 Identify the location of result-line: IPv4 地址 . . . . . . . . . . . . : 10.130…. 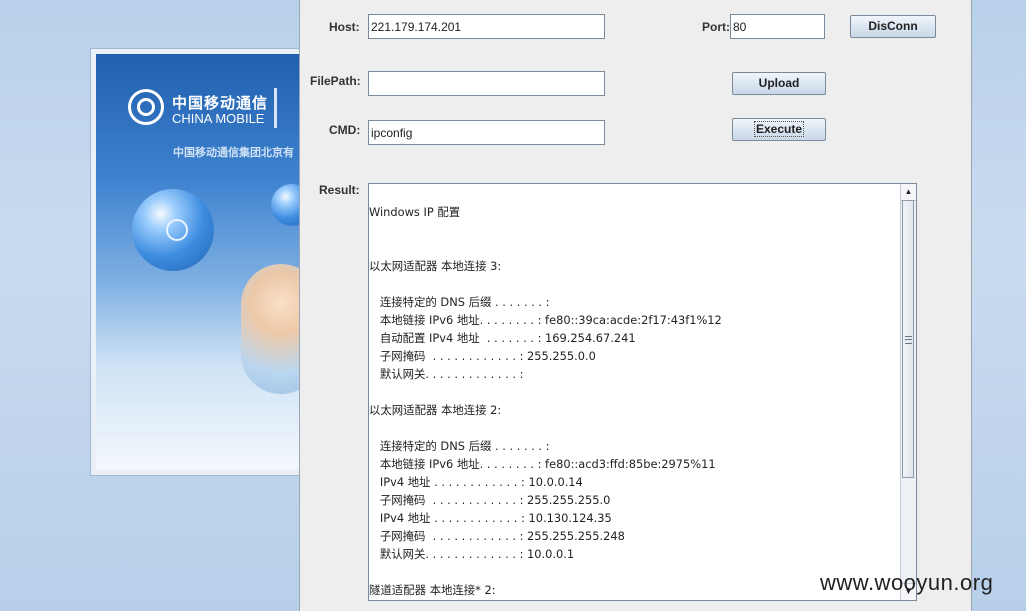
(490, 518).